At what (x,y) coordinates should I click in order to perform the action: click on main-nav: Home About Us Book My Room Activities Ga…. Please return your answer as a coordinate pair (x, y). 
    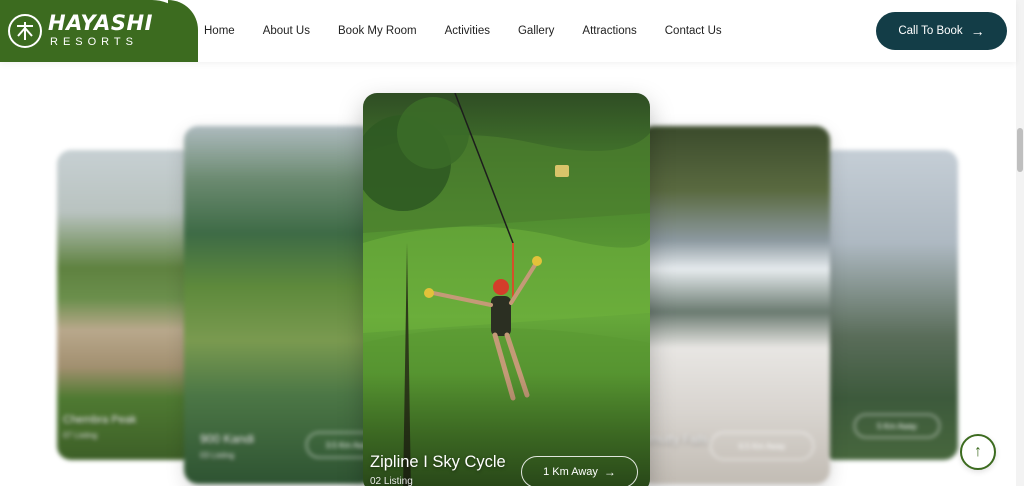
    Looking at the image, I should click on (470, 31).